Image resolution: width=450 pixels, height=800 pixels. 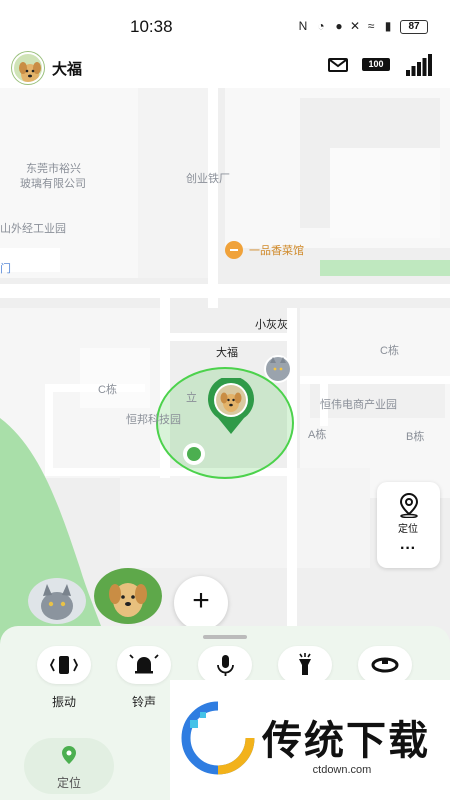 I want to click on vibrate-icon, so click(x=64, y=665).